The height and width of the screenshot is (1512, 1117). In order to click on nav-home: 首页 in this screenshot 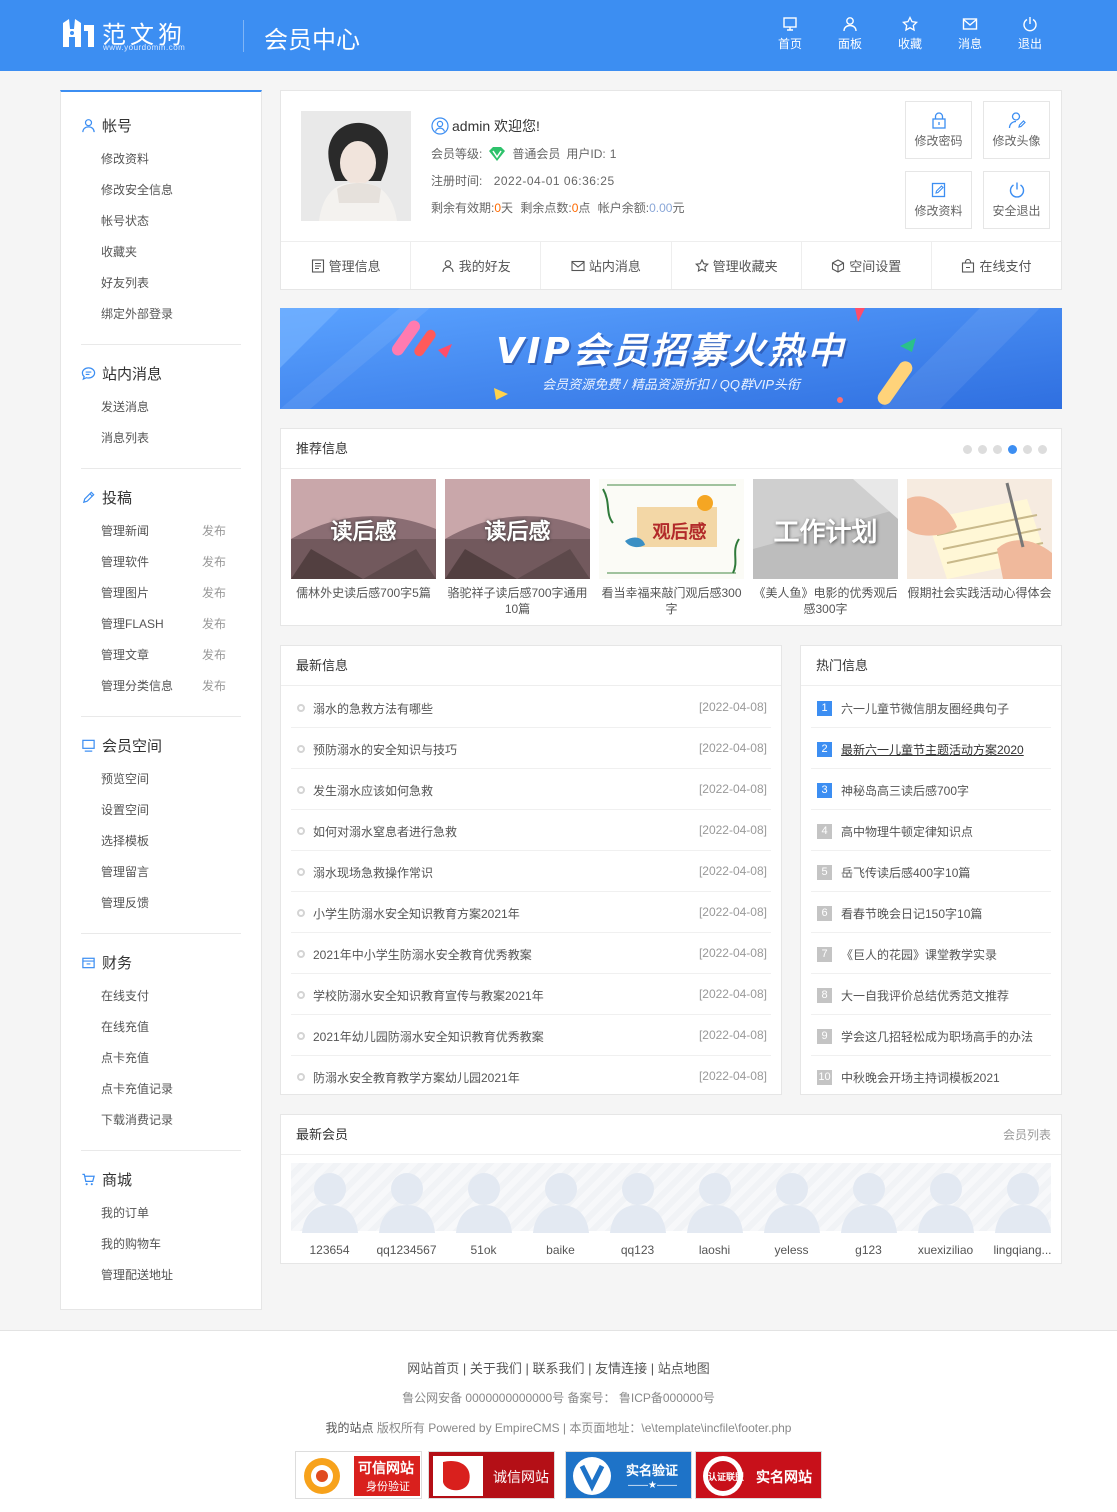, I will do `click(790, 34)`.